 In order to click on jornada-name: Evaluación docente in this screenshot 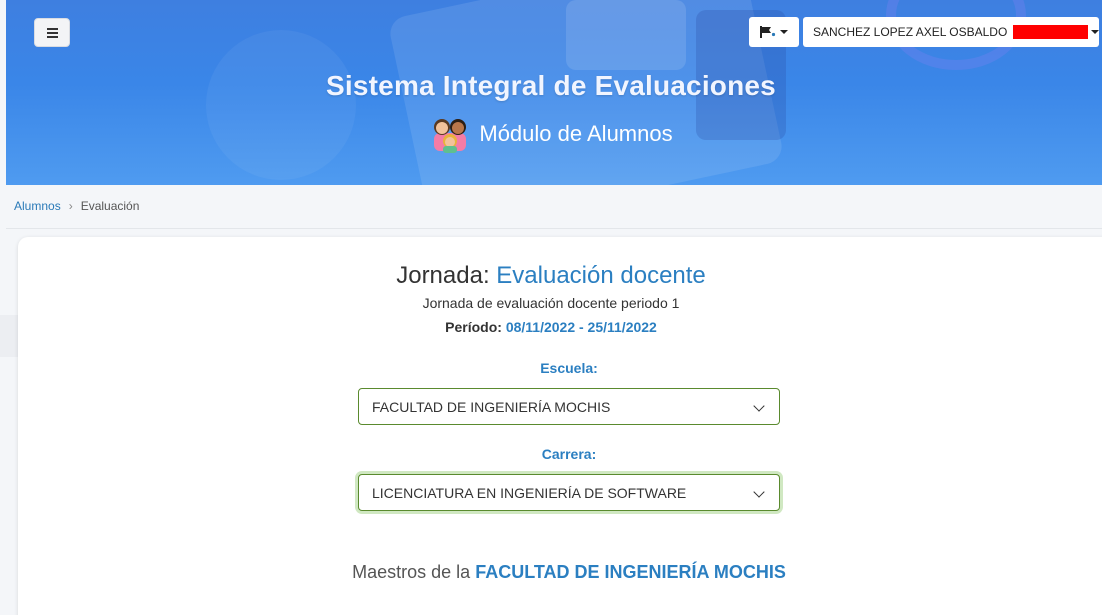, I will do `click(601, 275)`.